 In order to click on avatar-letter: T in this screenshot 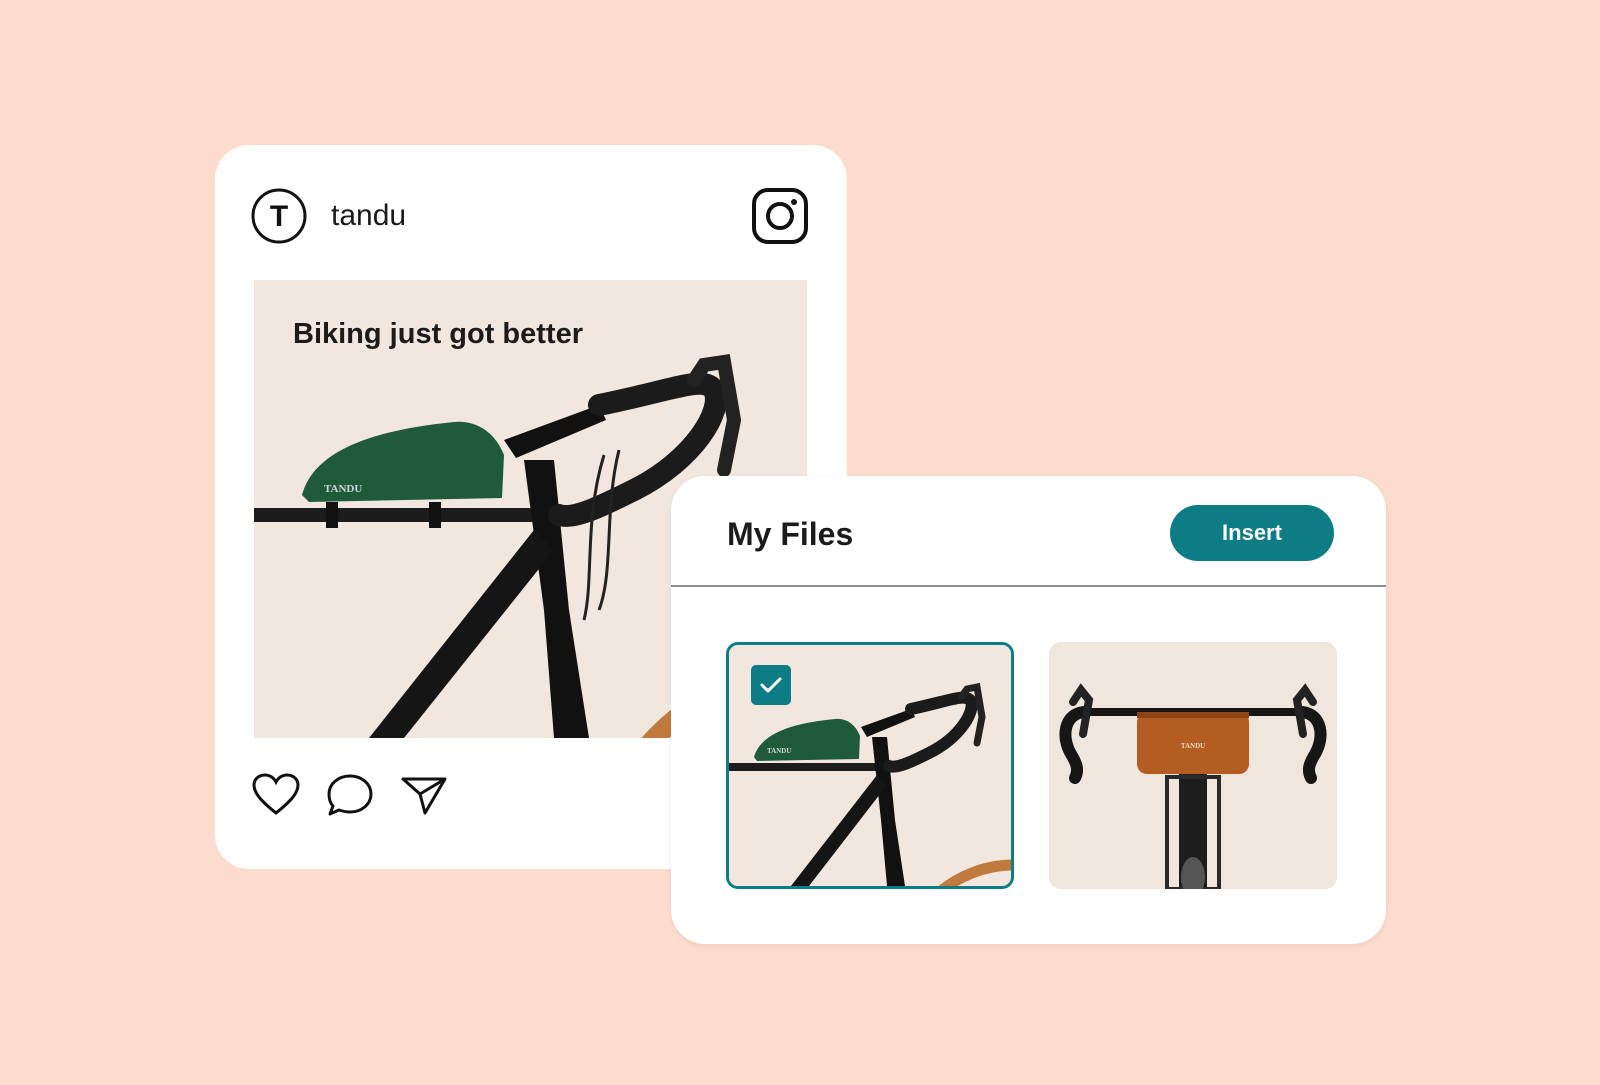, I will do `click(279, 216)`.